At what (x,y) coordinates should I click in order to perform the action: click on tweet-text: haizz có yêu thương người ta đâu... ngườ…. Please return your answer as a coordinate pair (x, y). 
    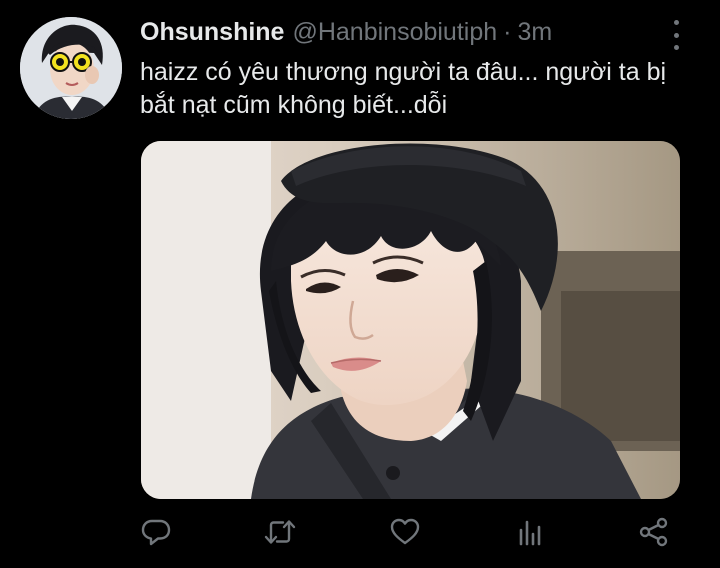
    Looking at the image, I should click on (403, 88).